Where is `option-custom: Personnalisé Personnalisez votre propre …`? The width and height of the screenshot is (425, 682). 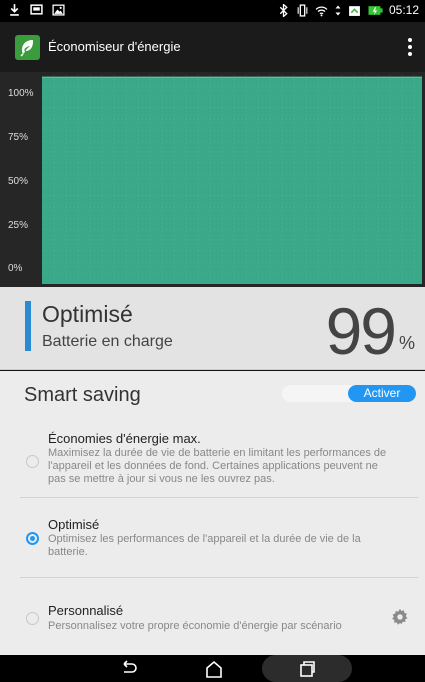
option-custom: Personnalisé Personnalisez votre propre … is located at coordinates (212, 621).